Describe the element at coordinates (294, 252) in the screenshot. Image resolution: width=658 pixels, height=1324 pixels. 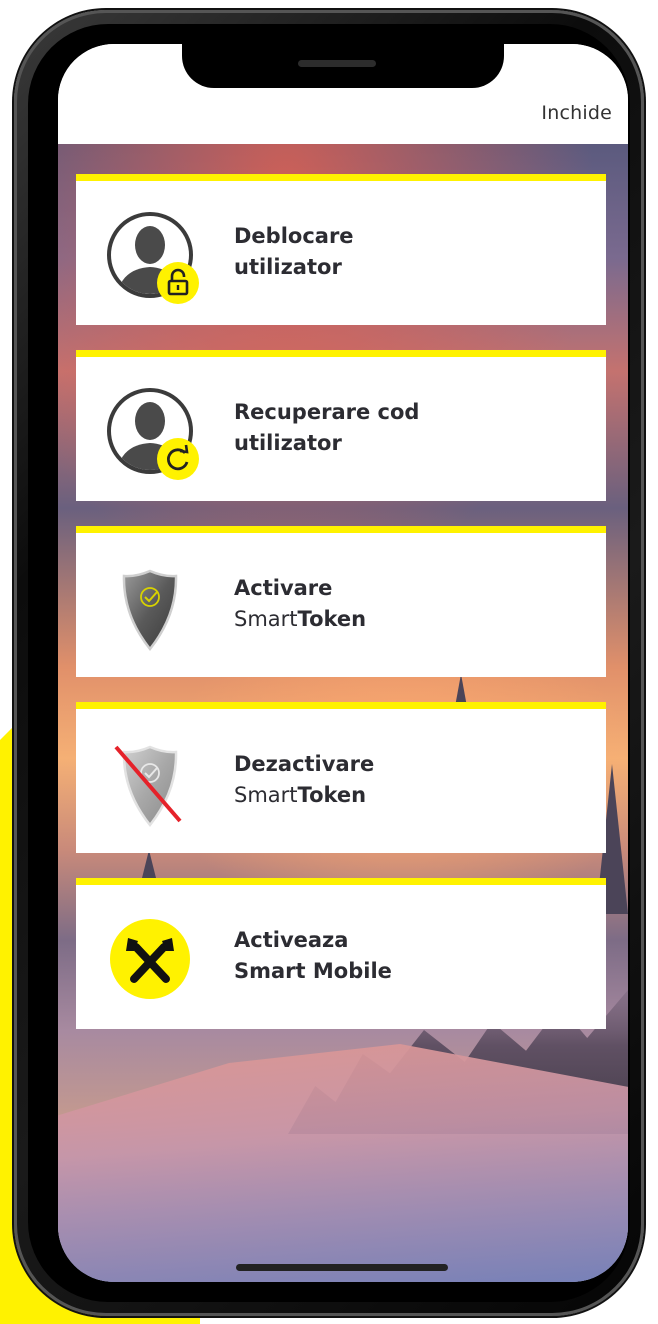
I see `menu-item-label: Deblocare utilizator` at that location.